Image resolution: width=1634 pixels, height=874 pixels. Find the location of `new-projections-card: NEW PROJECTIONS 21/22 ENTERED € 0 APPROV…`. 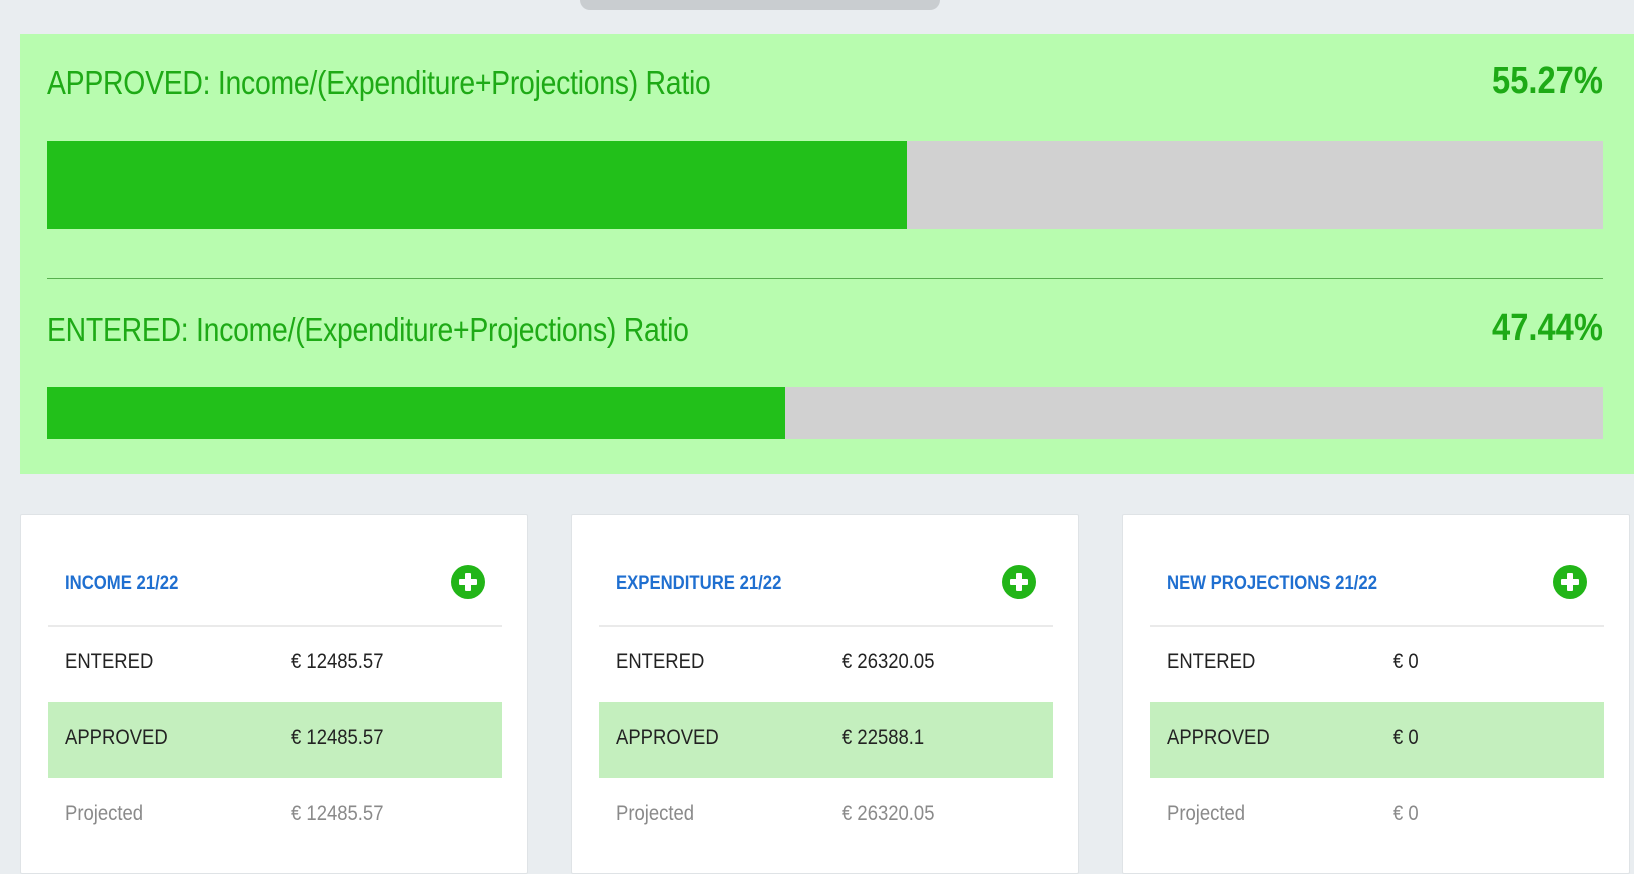

new-projections-card: NEW PROJECTIONS 21/22 ENTERED € 0 APPROV… is located at coordinates (1376, 694).